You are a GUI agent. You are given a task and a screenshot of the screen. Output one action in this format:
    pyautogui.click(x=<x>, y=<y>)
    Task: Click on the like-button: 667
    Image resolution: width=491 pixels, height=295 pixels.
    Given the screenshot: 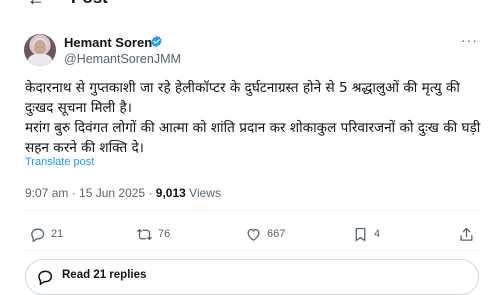 What is the action you would take?
    pyautogui.click(x=265, y=234)
    